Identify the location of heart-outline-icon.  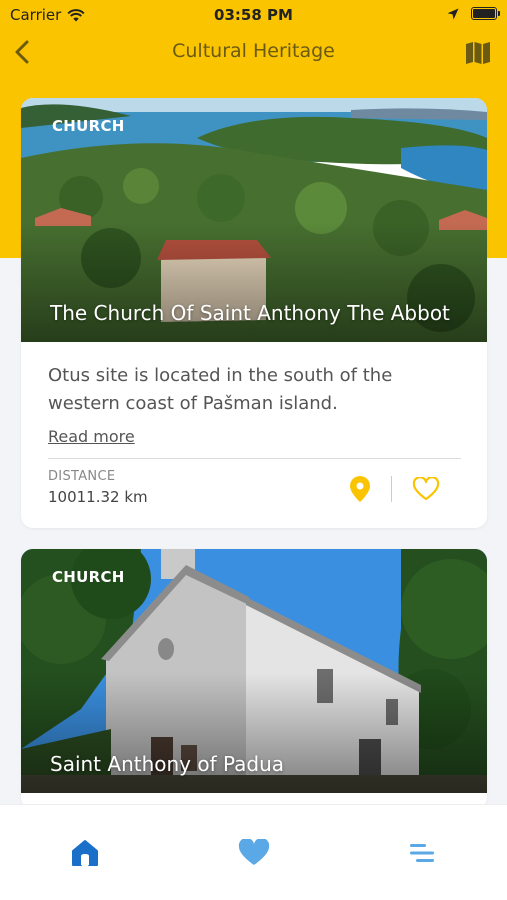
(426, 489).